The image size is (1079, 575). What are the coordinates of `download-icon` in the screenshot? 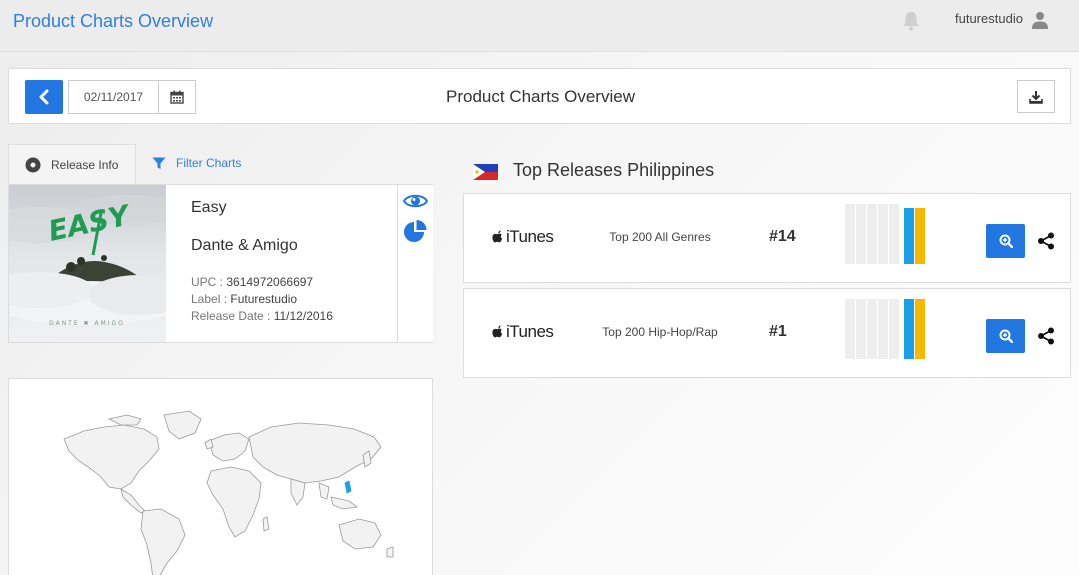 It's located at (1036, 97).